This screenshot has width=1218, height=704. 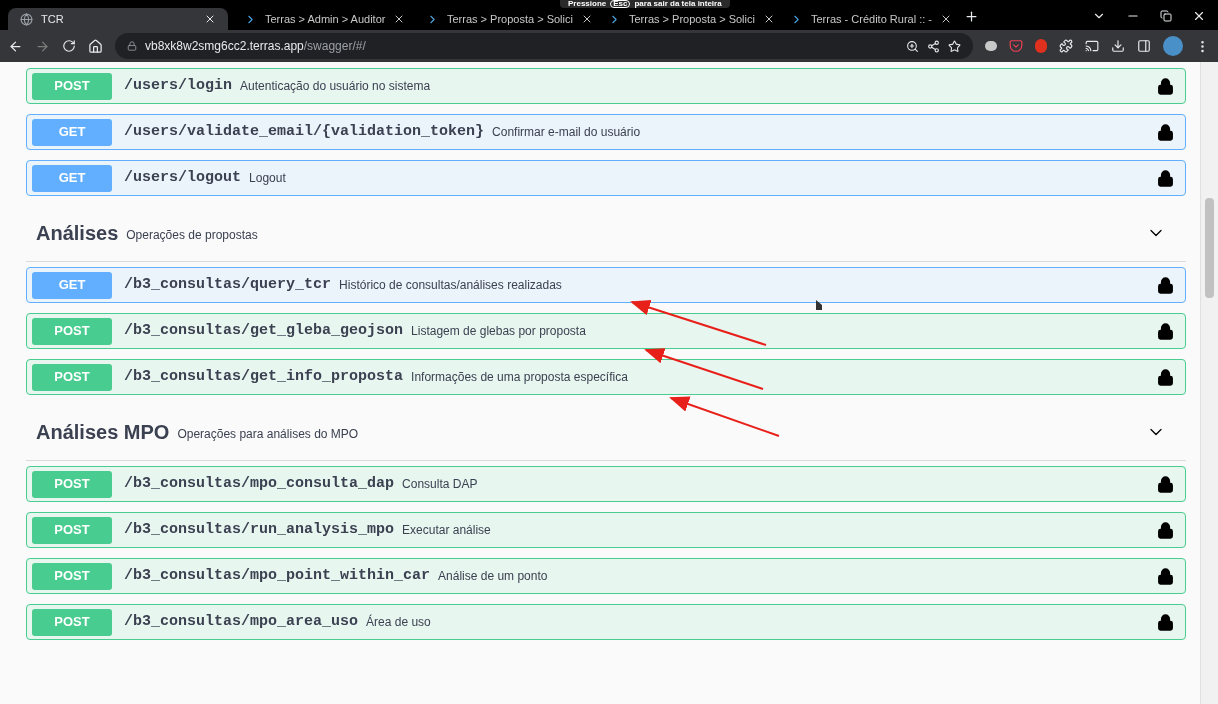 What do you see at coordinates (991, 46) in the screenshot?
I see `extension-icon` at bounding box center [991, 46].